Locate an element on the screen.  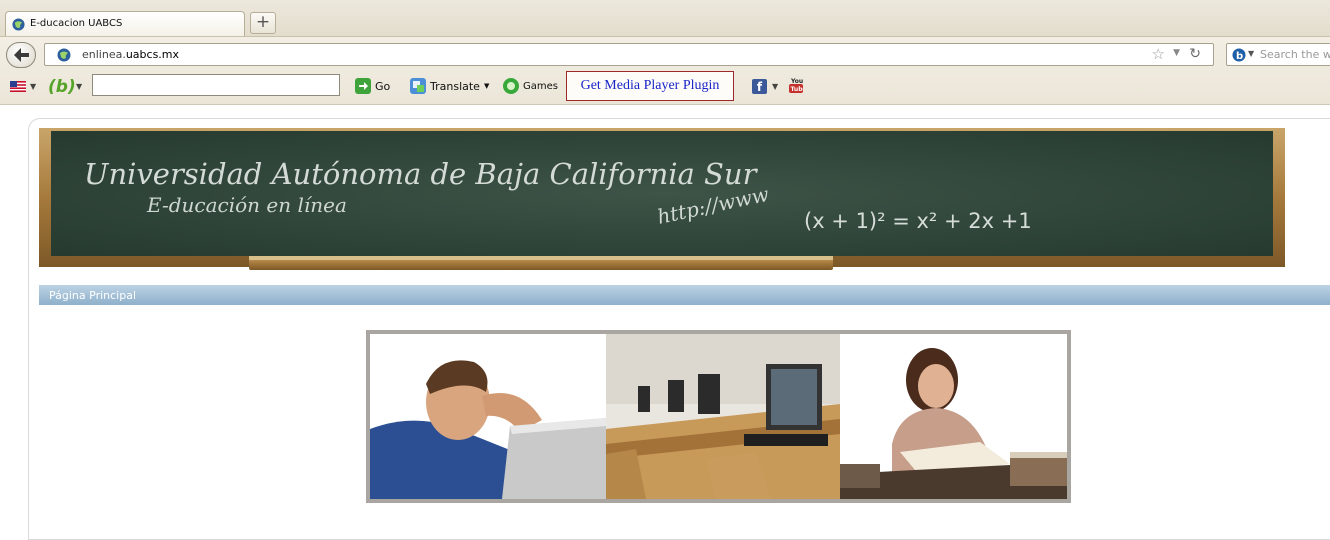
games-icon is located at coordinates (511, 86).